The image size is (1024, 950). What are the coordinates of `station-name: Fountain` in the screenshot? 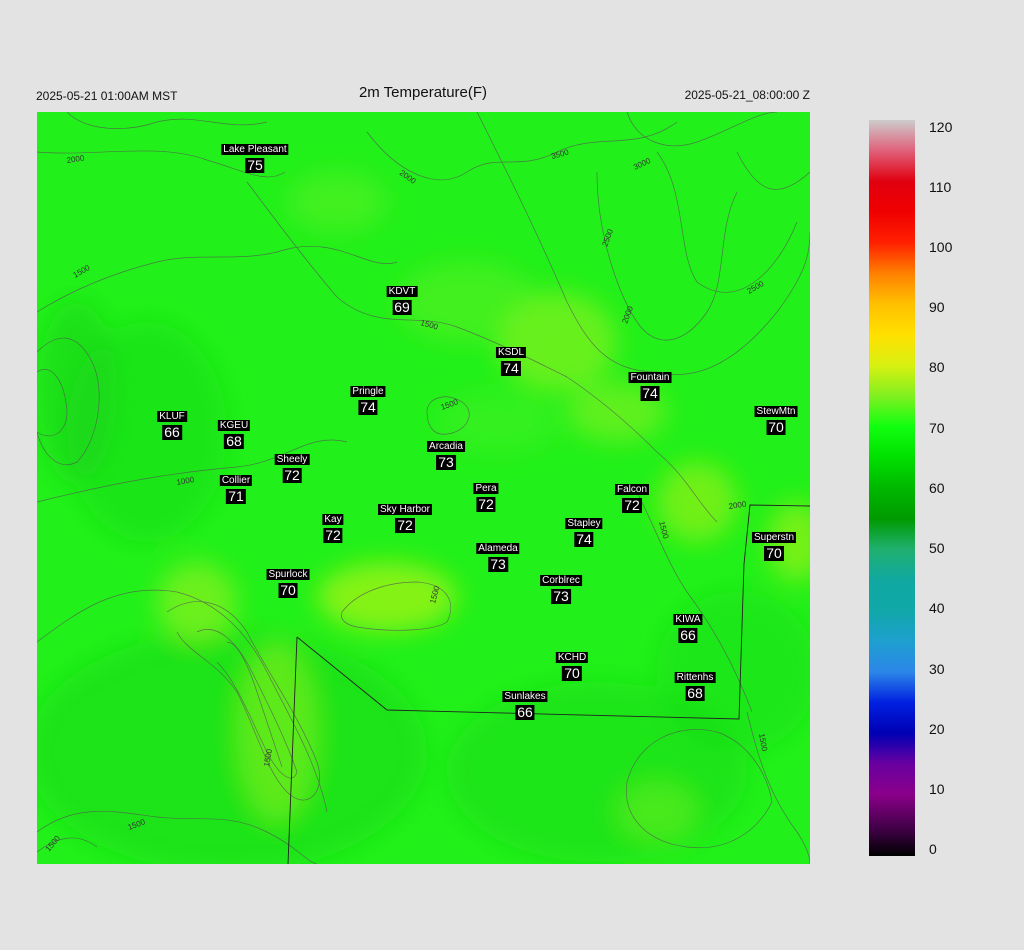 It's located at (650, 377).